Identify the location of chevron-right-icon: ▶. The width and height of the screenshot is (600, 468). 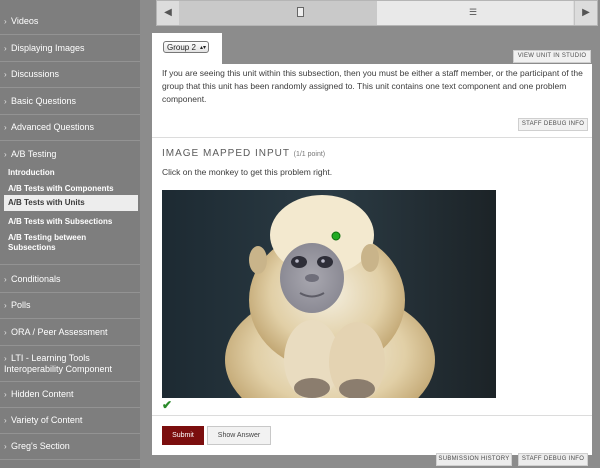
(586, 12).